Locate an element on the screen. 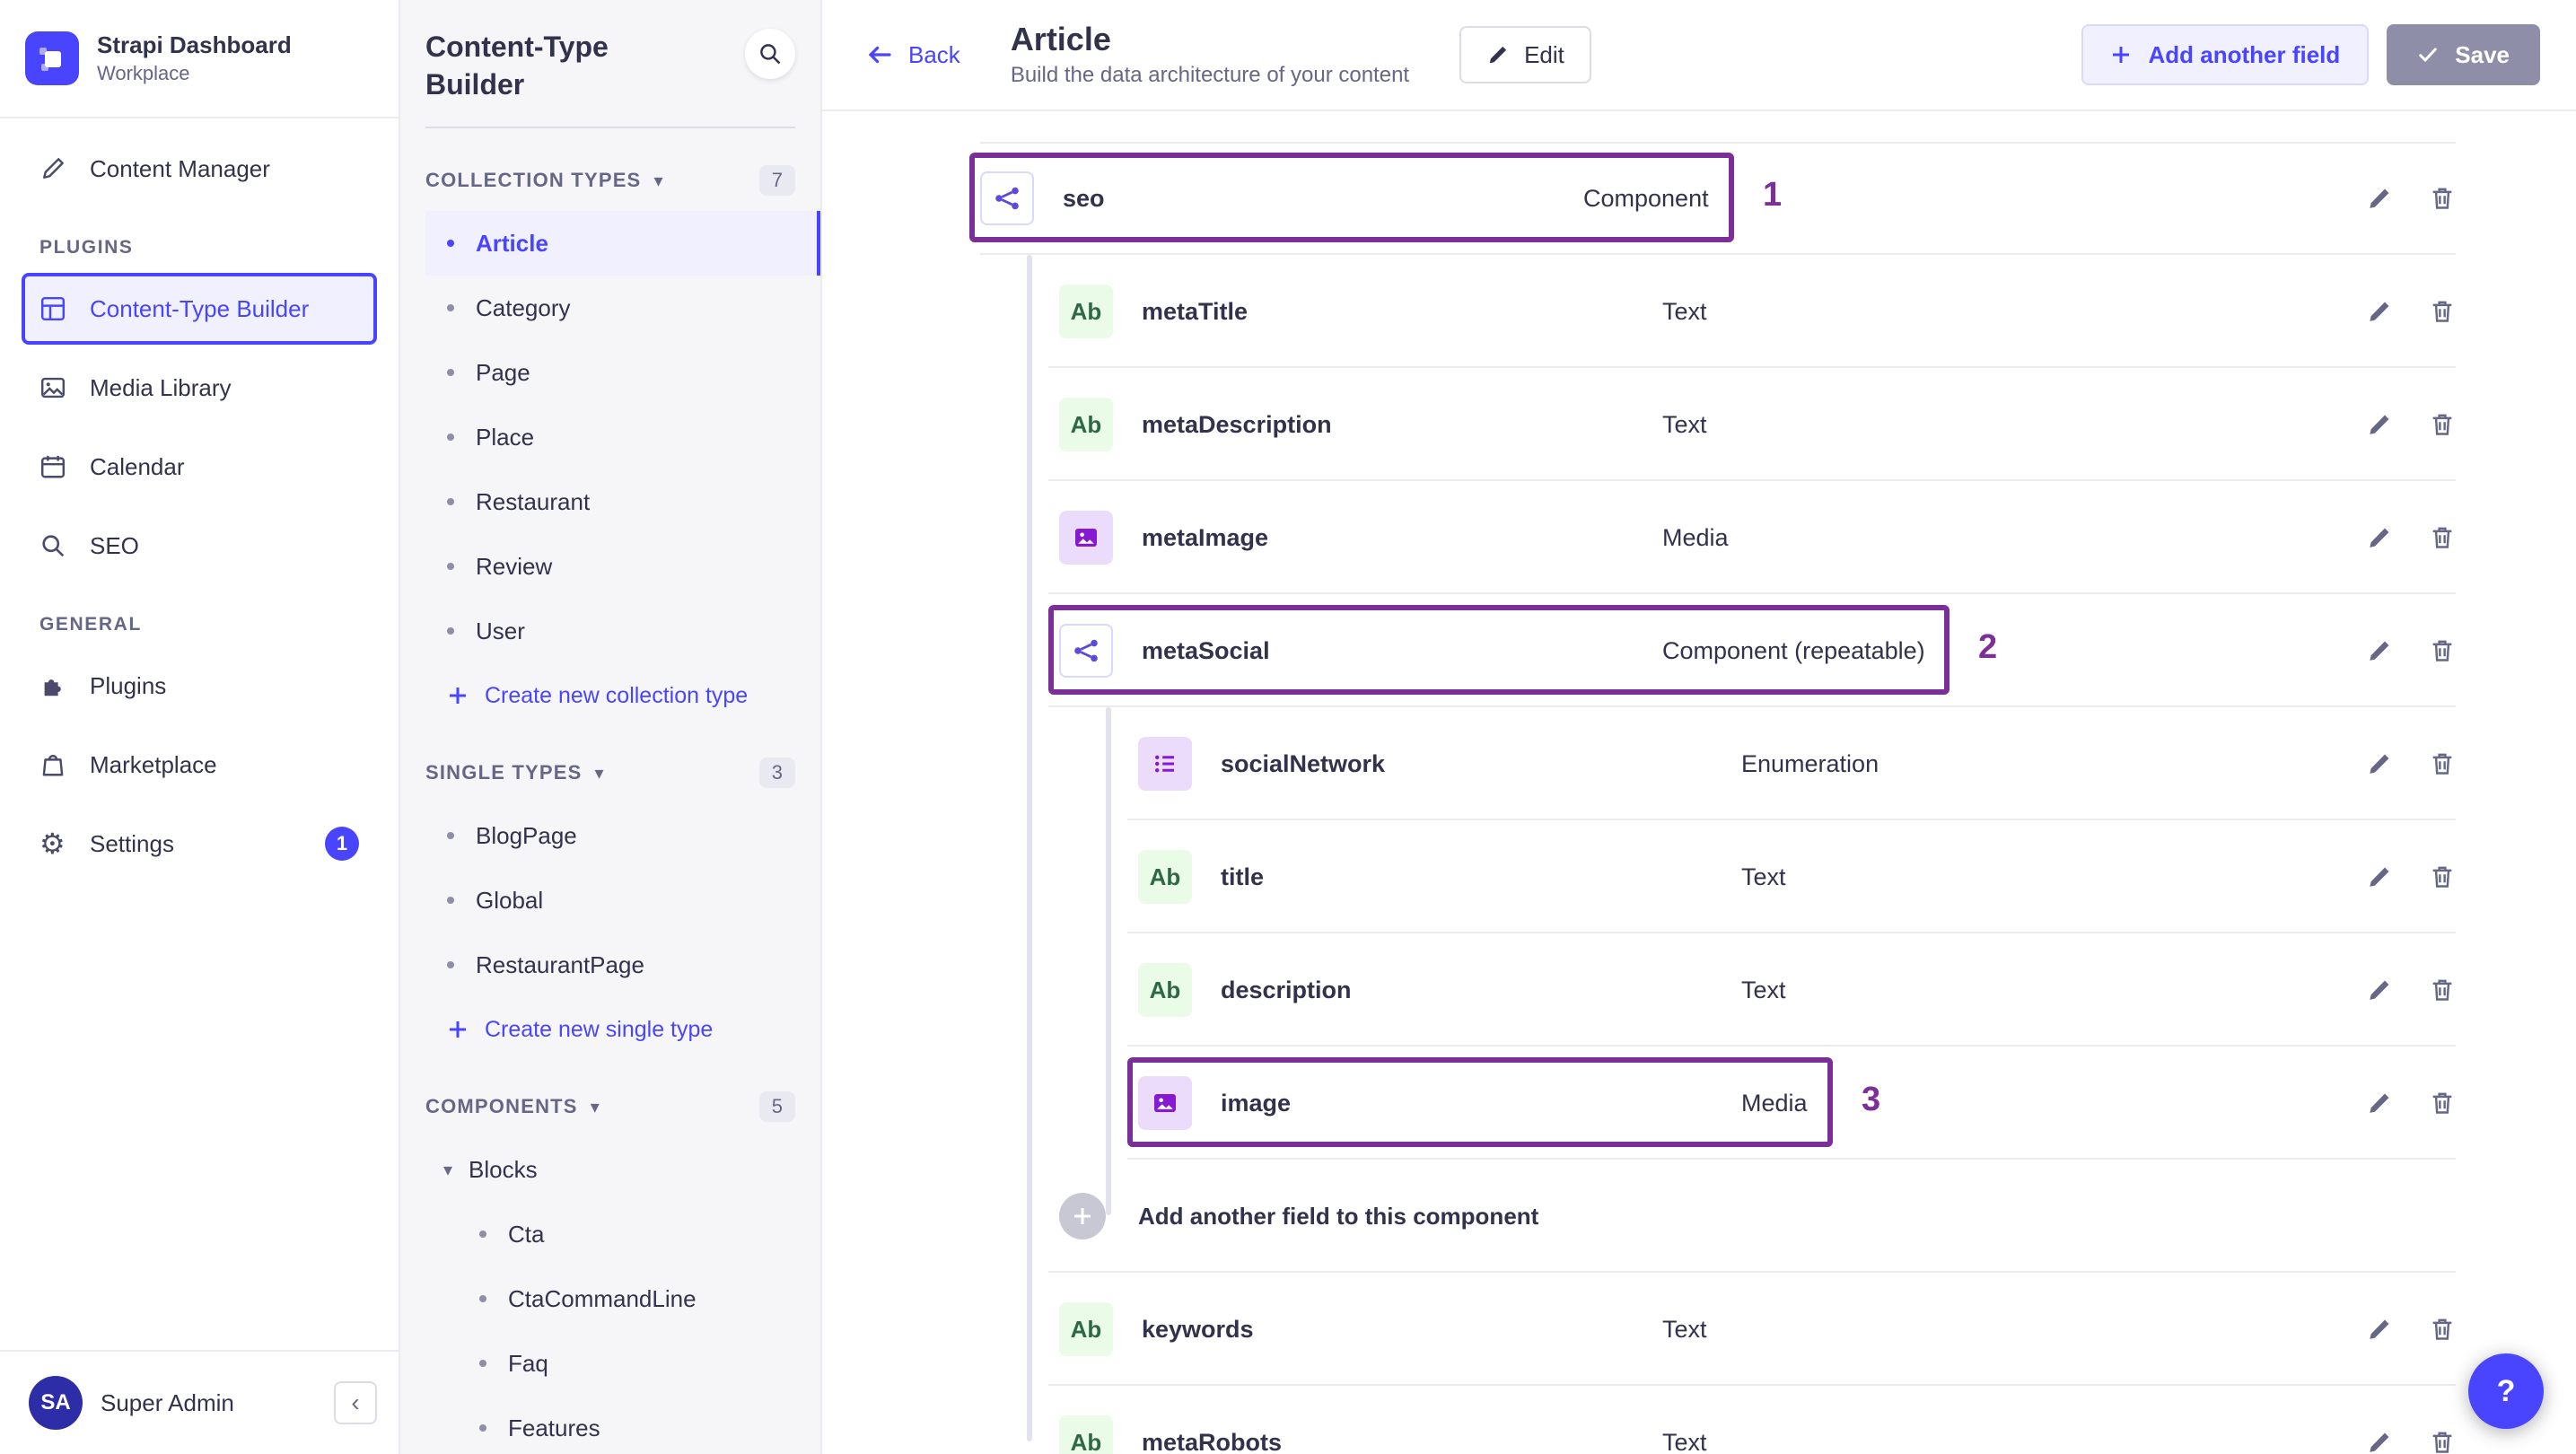 The height and width of the screenshot is (1454, 2576). type-label: CtaCommandLine is located at coordinates (602, 1298).